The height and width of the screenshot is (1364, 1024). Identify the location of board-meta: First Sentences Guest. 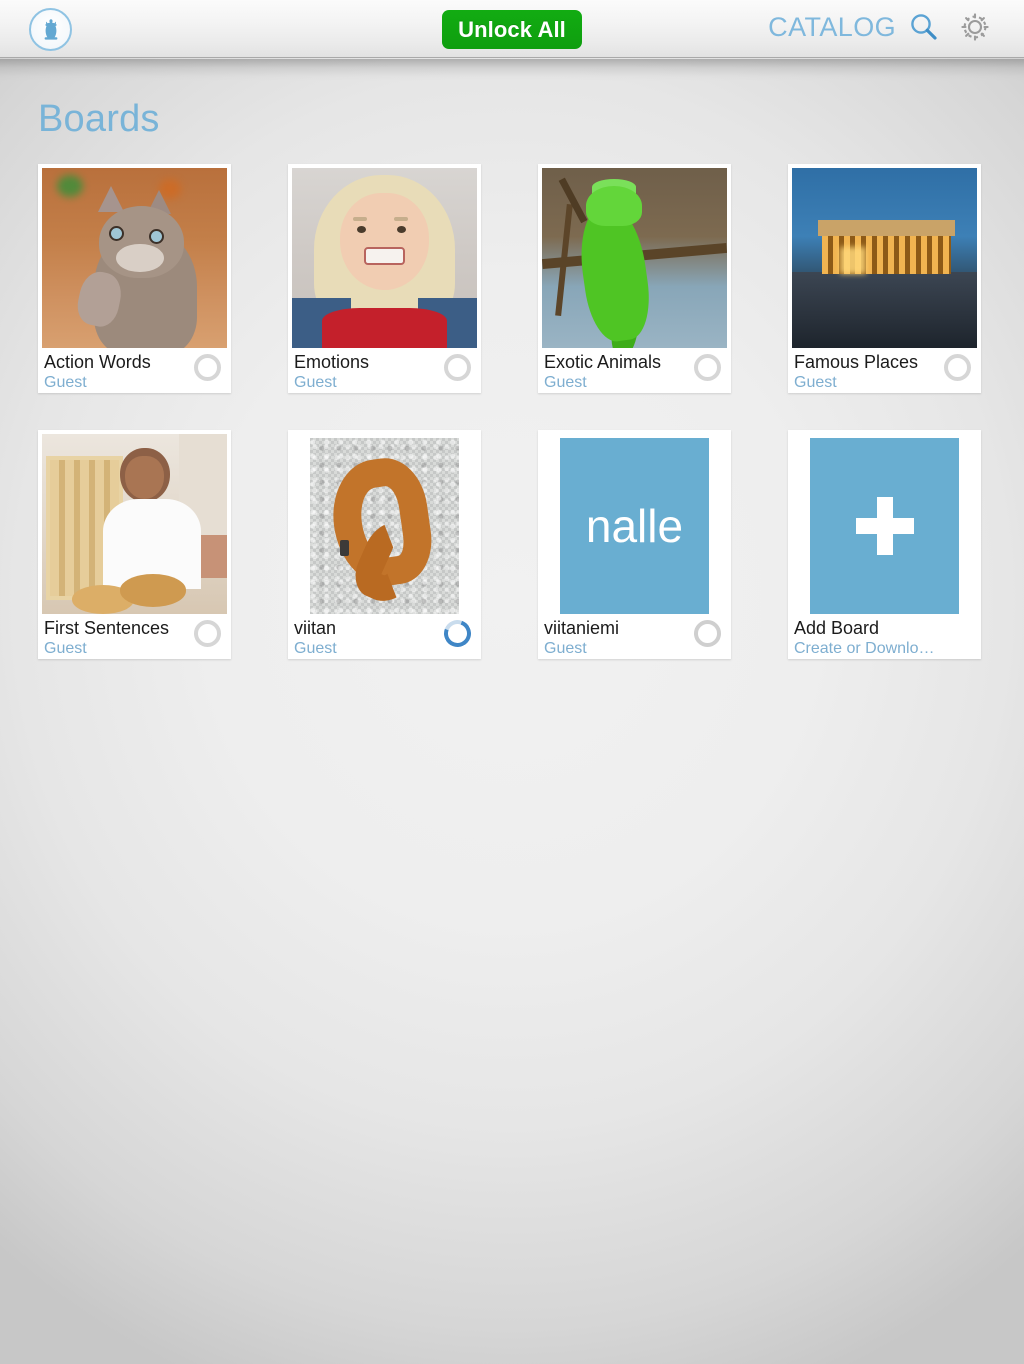
(134, 636).